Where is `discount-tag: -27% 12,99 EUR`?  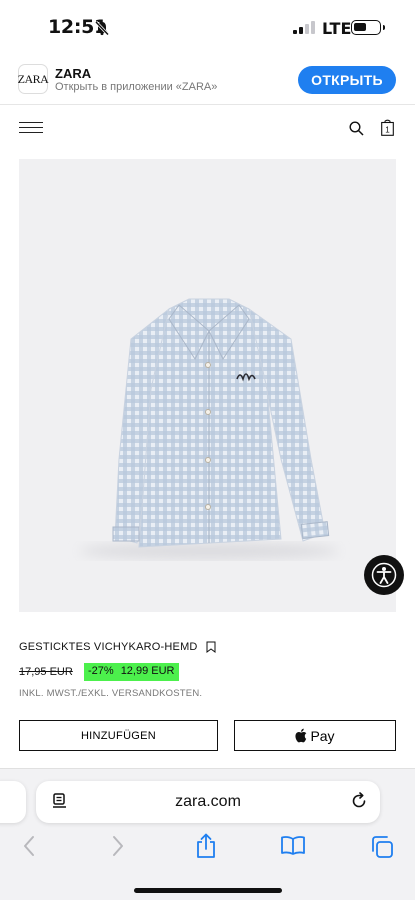 discount-tag: -27% 12,99 EUR is located at coordinates (131, 672).